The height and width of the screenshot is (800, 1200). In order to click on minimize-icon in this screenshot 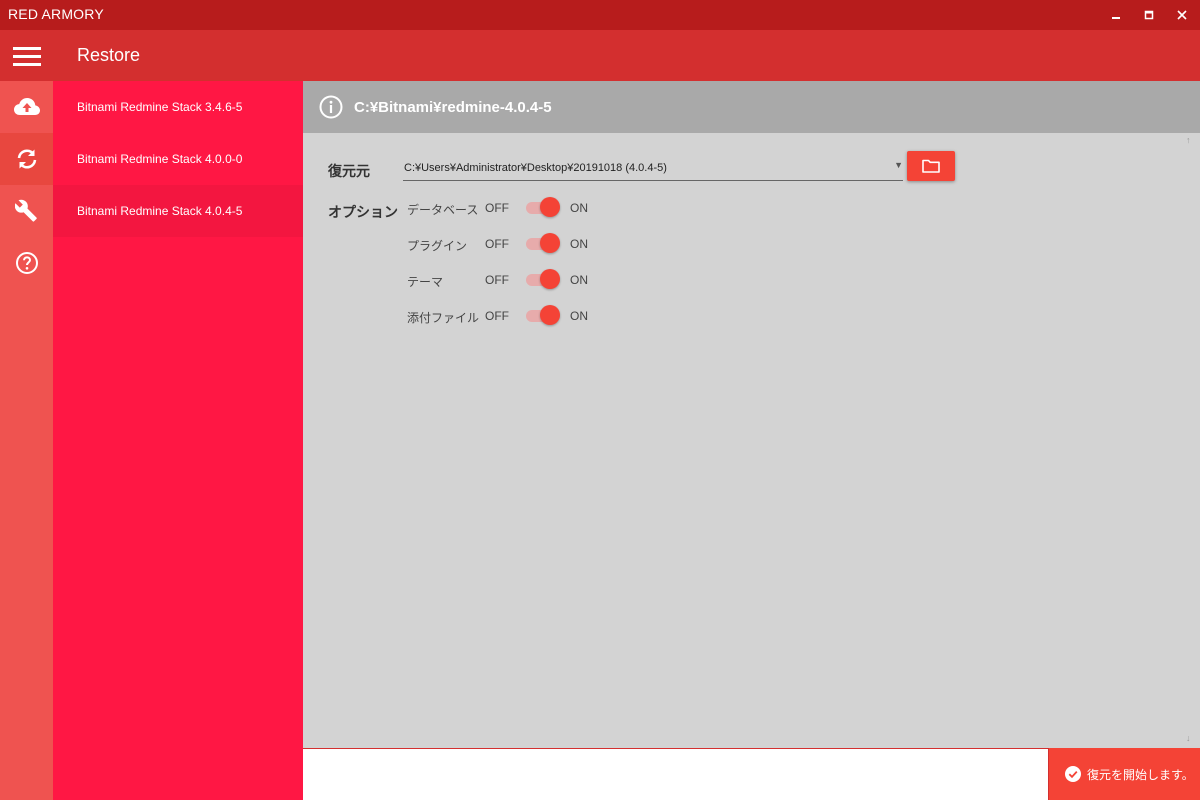, I will do `click(1116, 18)`.